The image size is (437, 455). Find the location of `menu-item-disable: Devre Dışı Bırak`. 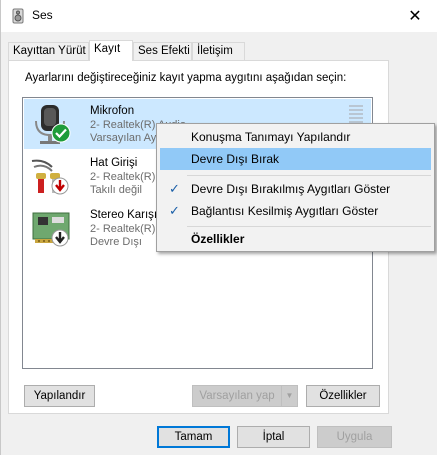

menu-item-disable: Devre Dışı Bırak is located at coordinates (295, 159).